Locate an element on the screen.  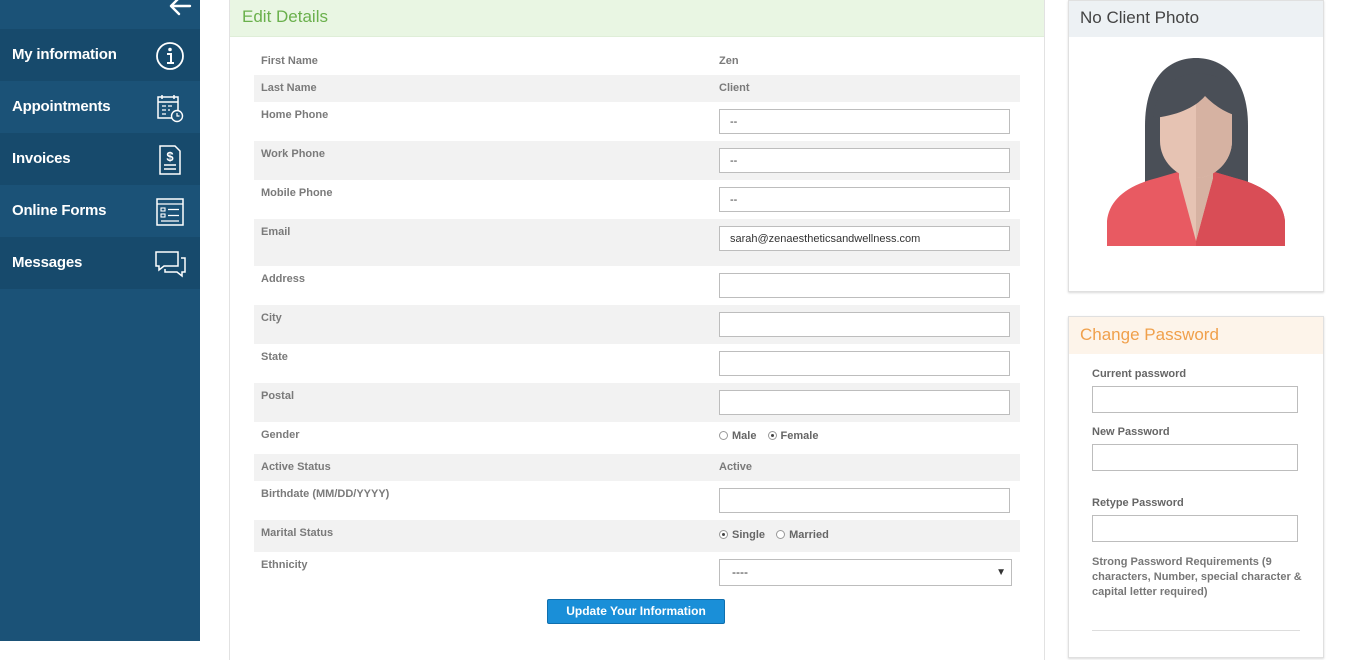
city-row: City is located at coordinates (637, 324).